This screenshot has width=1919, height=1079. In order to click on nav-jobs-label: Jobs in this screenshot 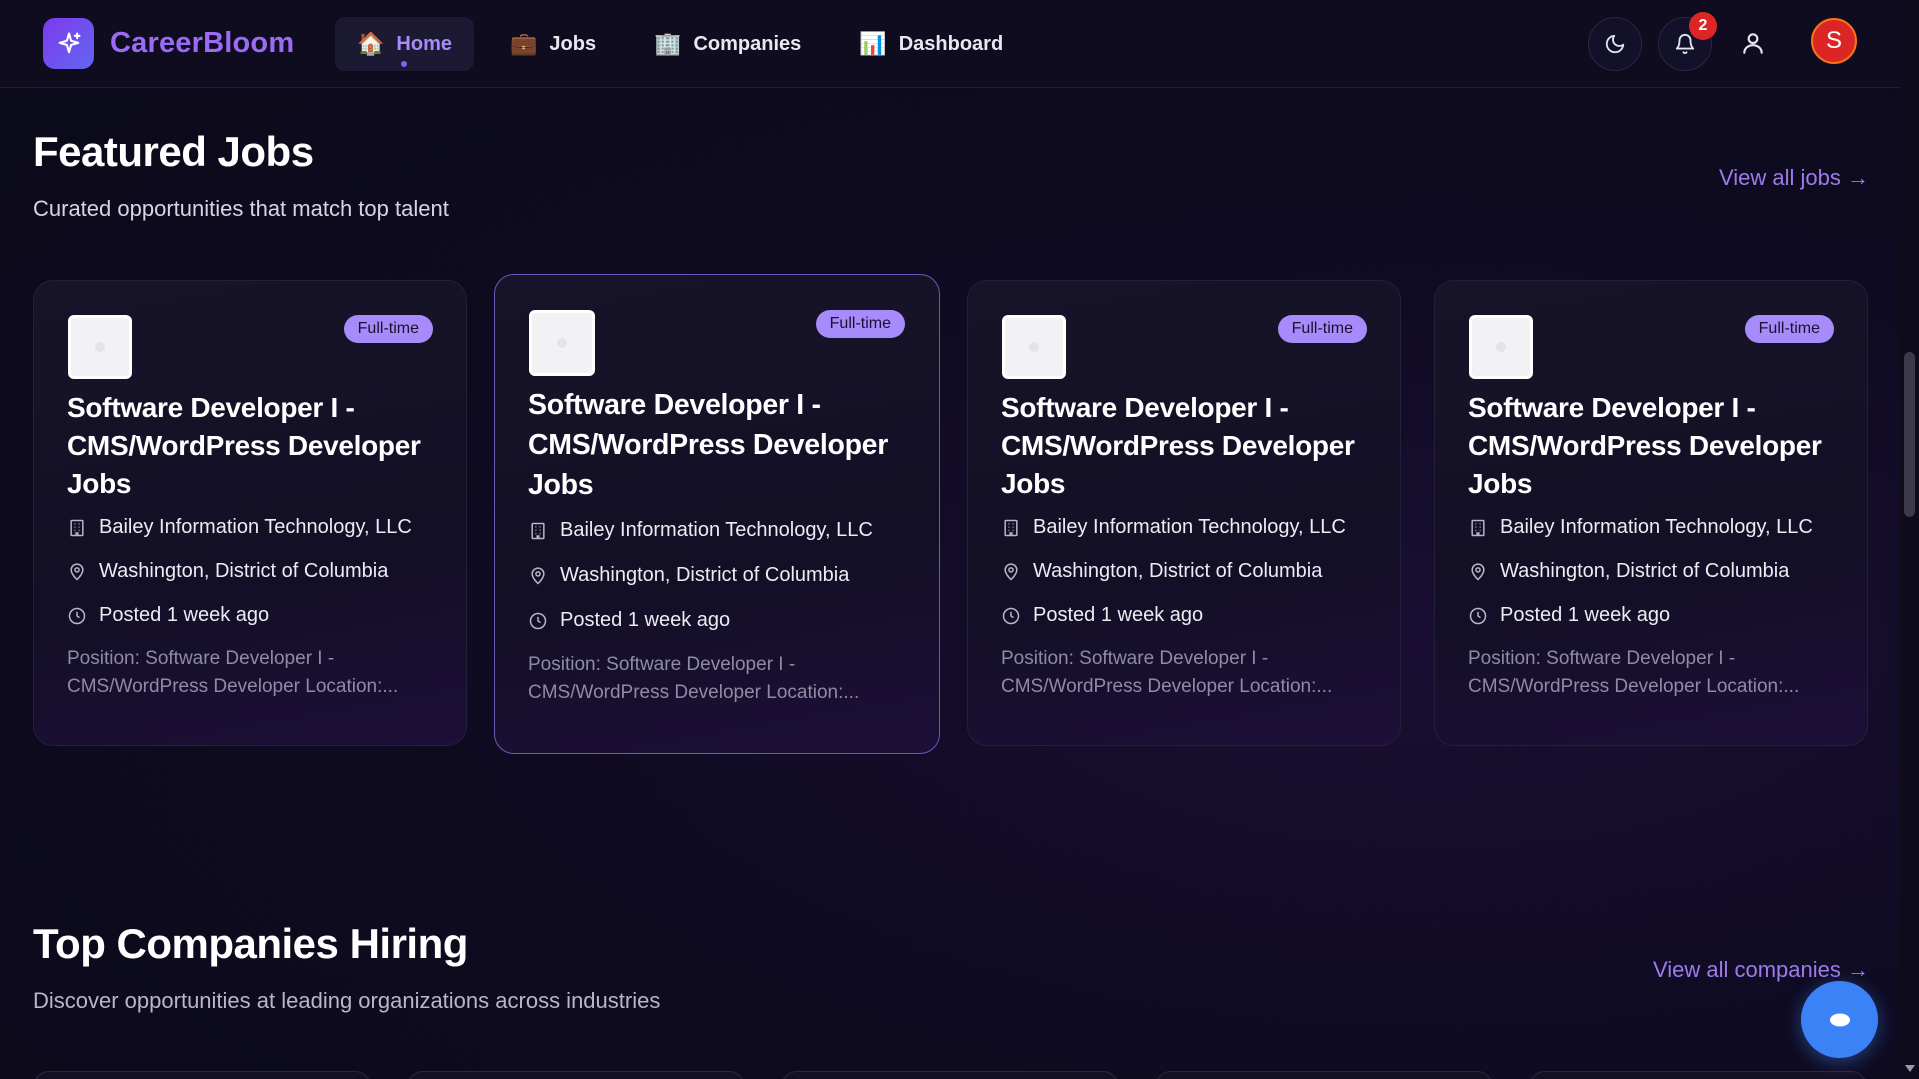, I will do `click(573, 43)`.